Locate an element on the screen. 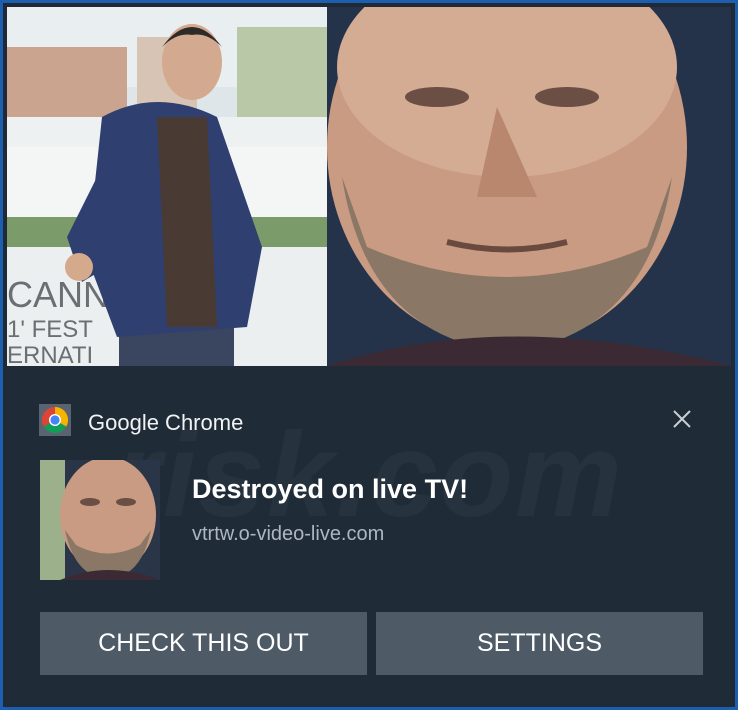  chrome-icon is located at coordinates (55, 422).